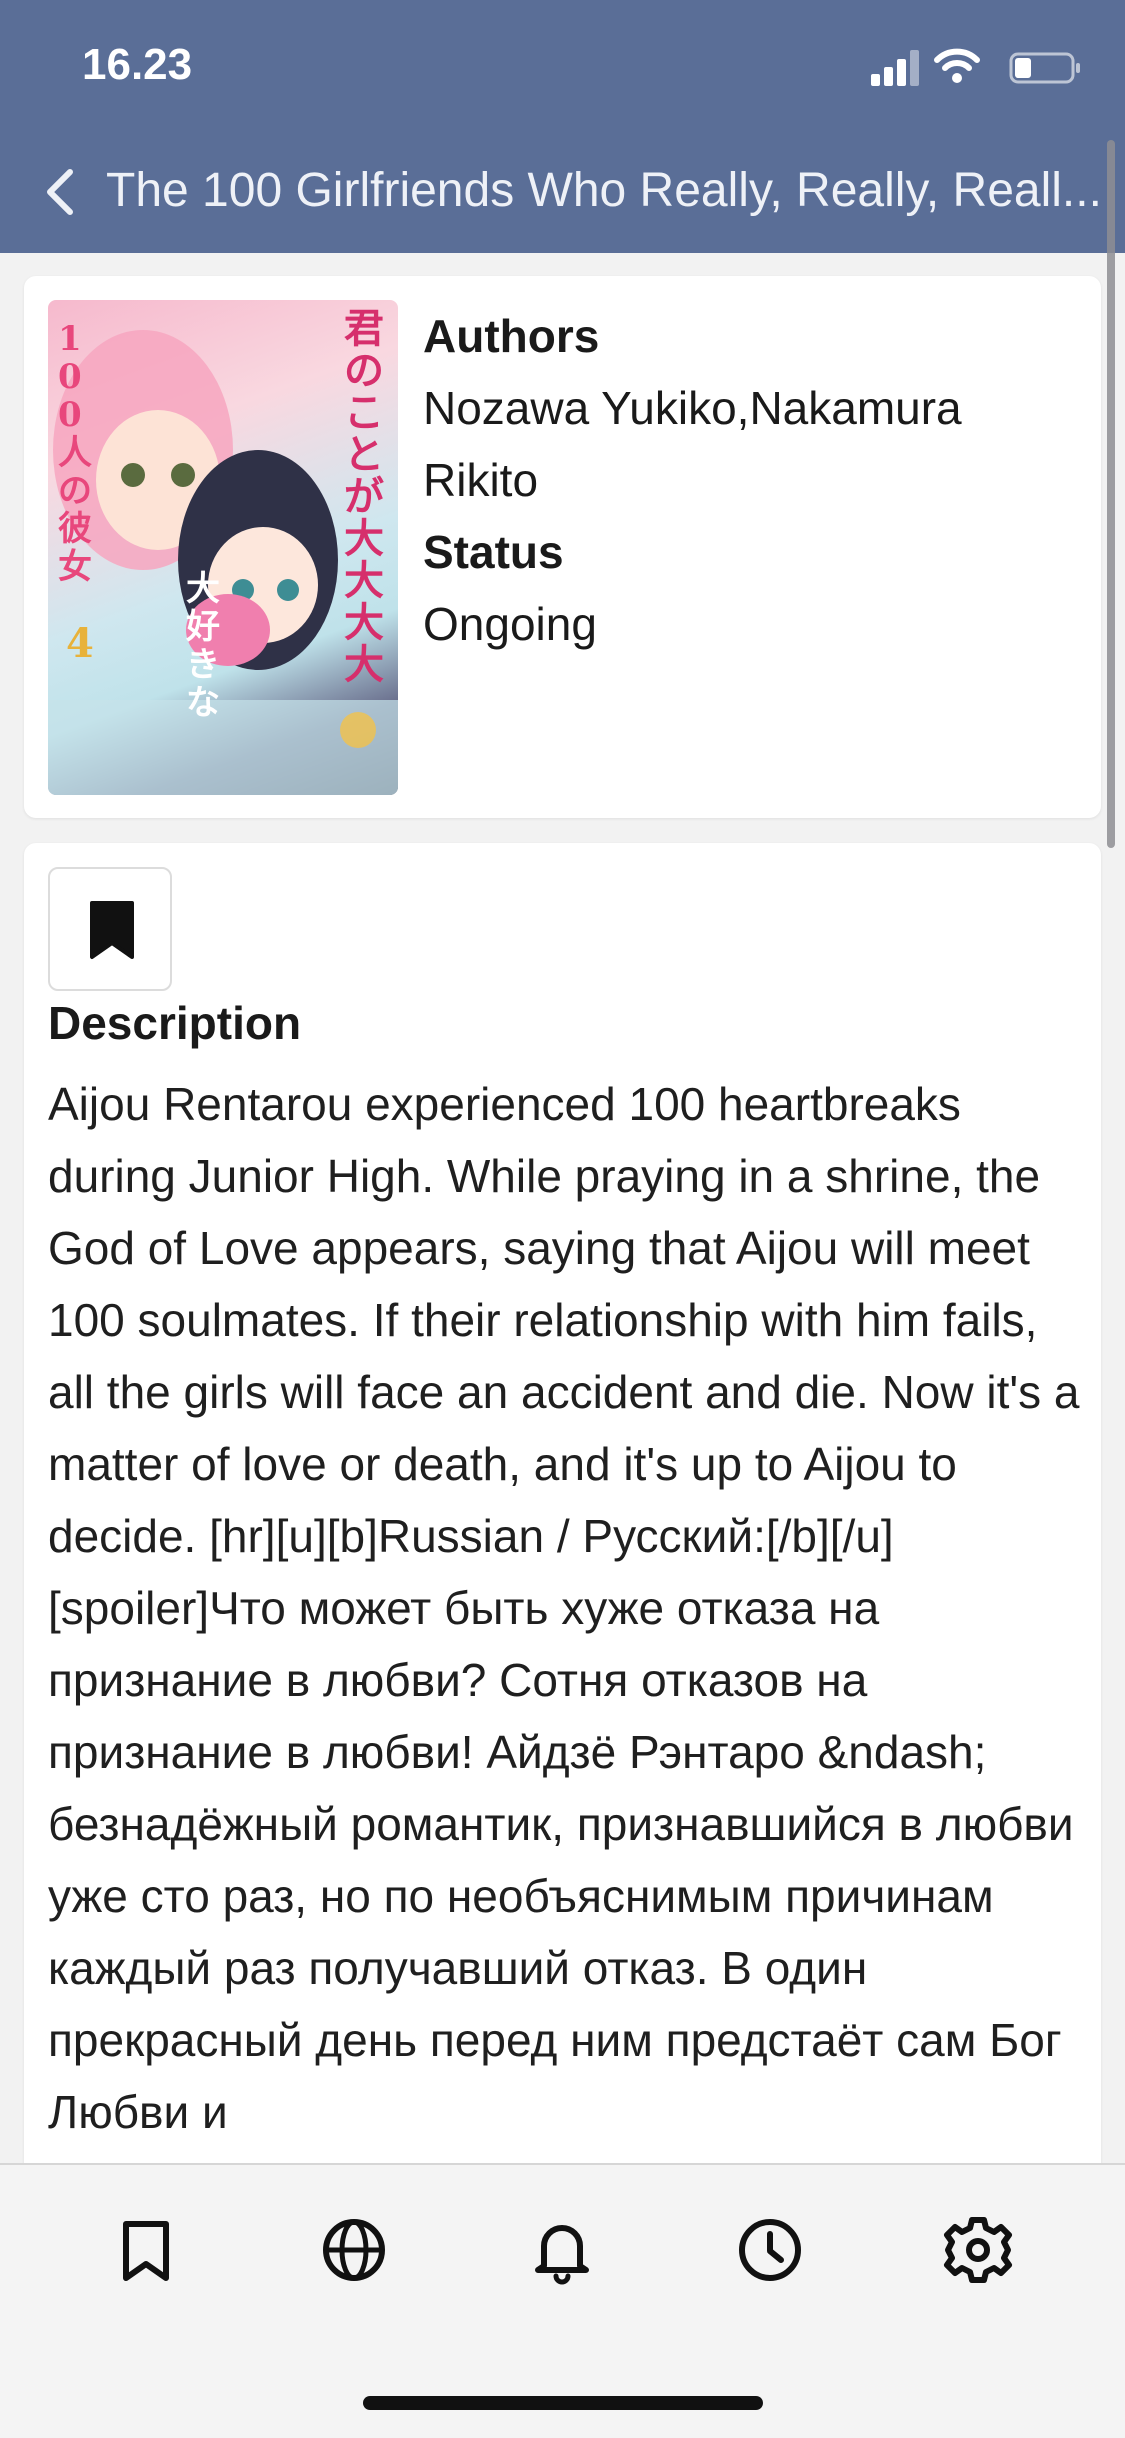 This screenshot has width=1125, height=2438. I want to click on tab-history-clock-icon, so click(770, 2250).